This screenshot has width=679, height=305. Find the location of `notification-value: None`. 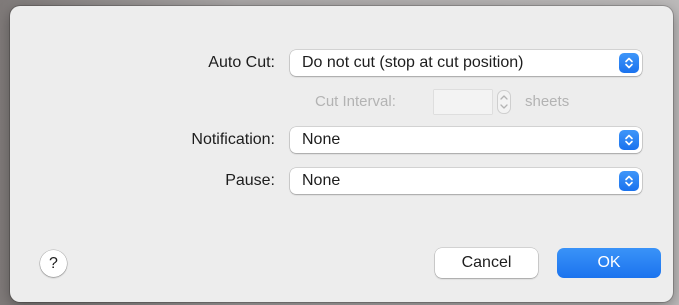

notification-value: None is located at coordinates (321, 139).